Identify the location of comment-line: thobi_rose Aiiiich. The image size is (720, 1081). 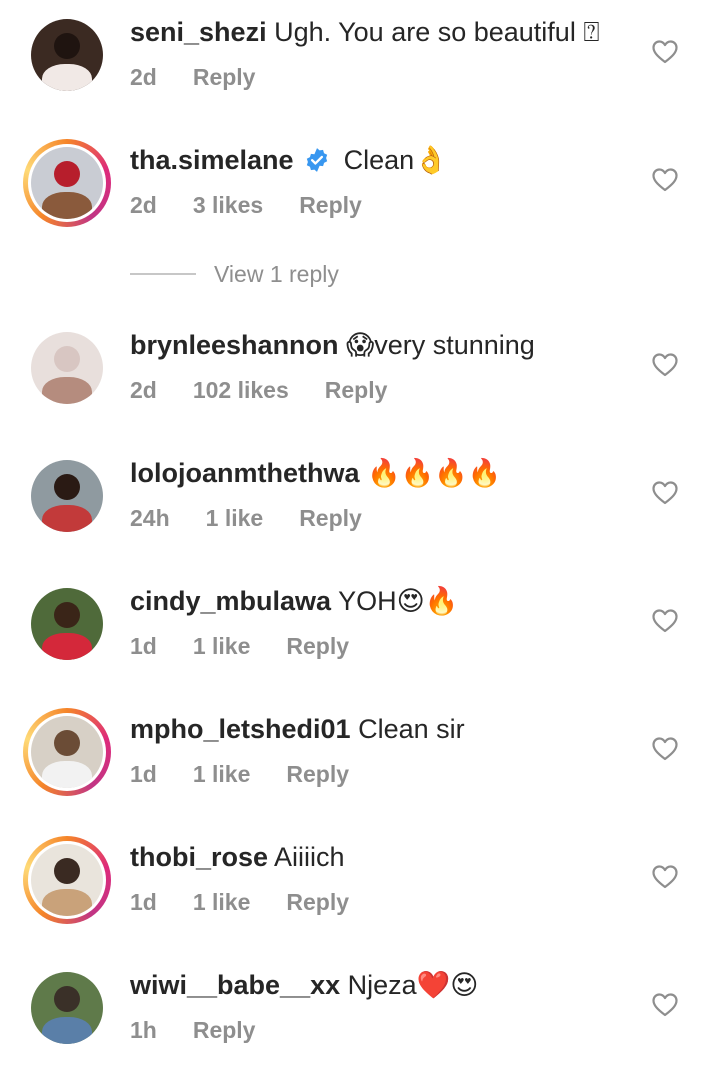
(237, 857).